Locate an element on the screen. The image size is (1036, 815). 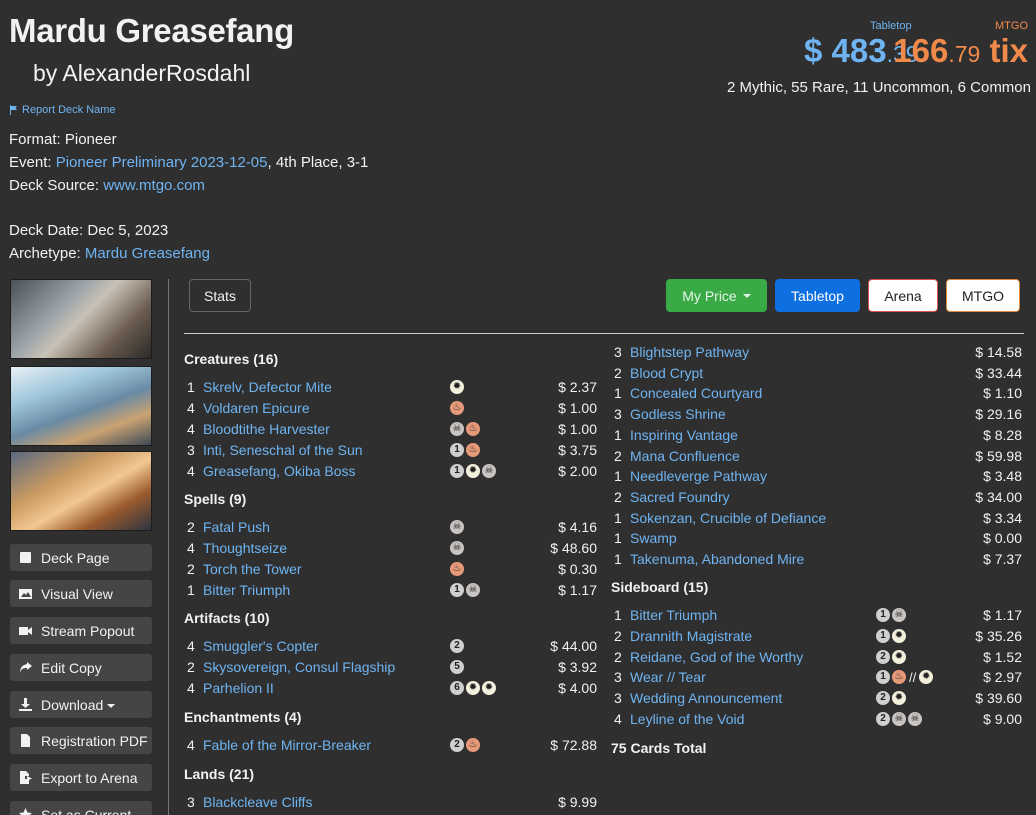
export-to-arena-button: Export to Arena is located at coordinates (81, 777).